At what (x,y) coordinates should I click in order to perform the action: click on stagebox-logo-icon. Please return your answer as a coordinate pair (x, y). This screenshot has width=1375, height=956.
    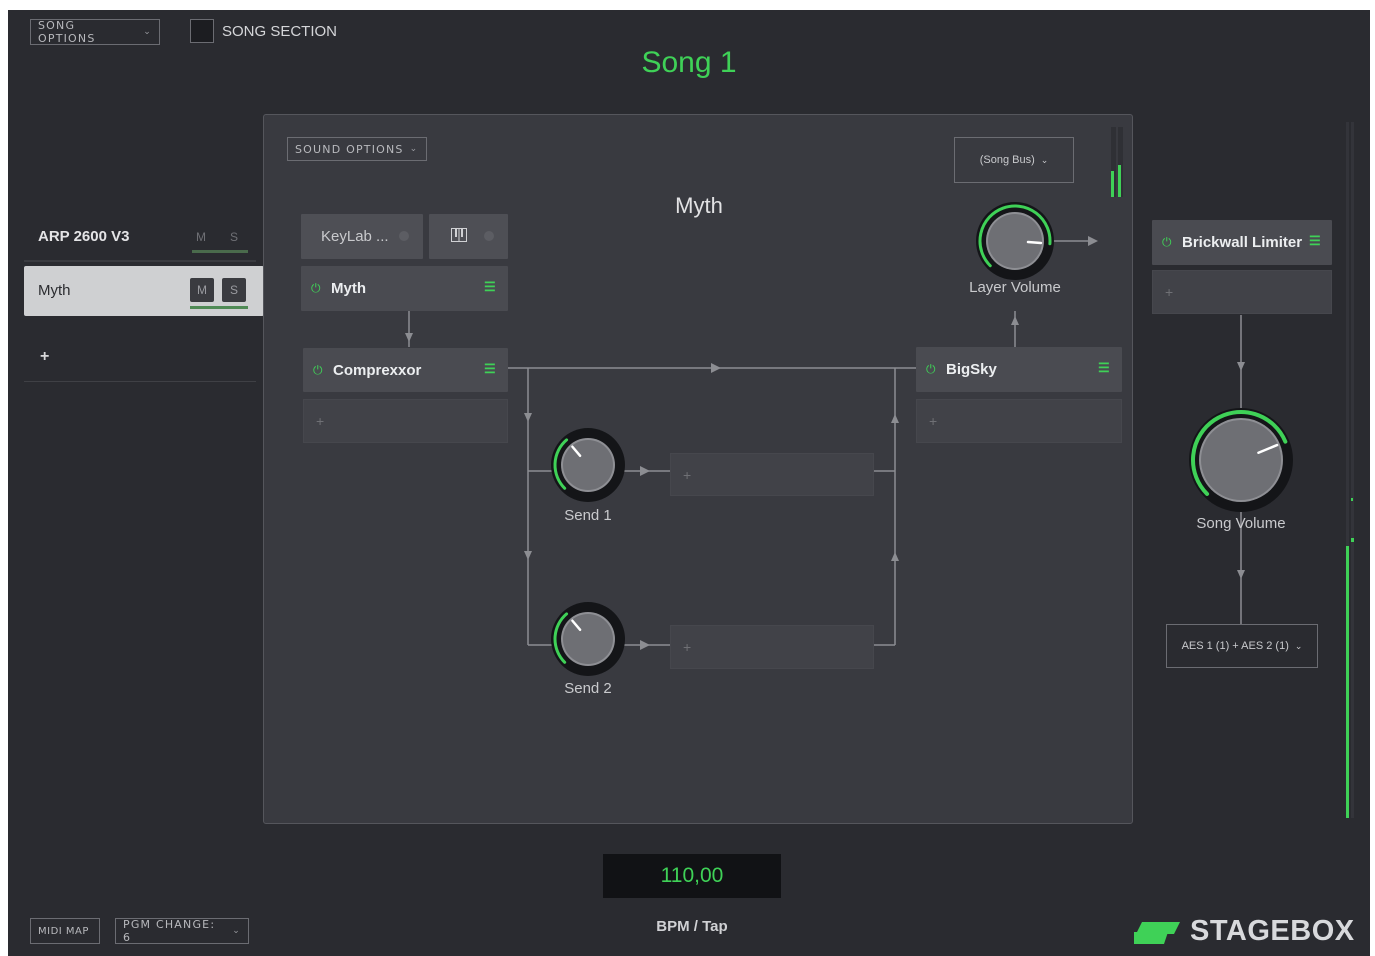
    Looking at the image, I should click on (1157, 933).